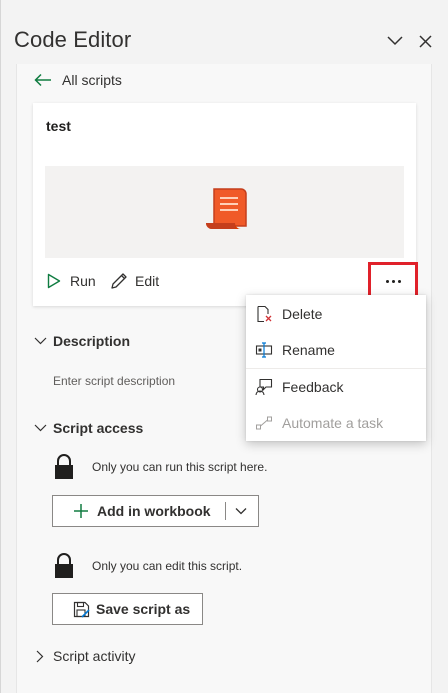  Describe the element at coordinates (302, 314) in the screenshot. I see `menu-item-label: Delete` at that location.